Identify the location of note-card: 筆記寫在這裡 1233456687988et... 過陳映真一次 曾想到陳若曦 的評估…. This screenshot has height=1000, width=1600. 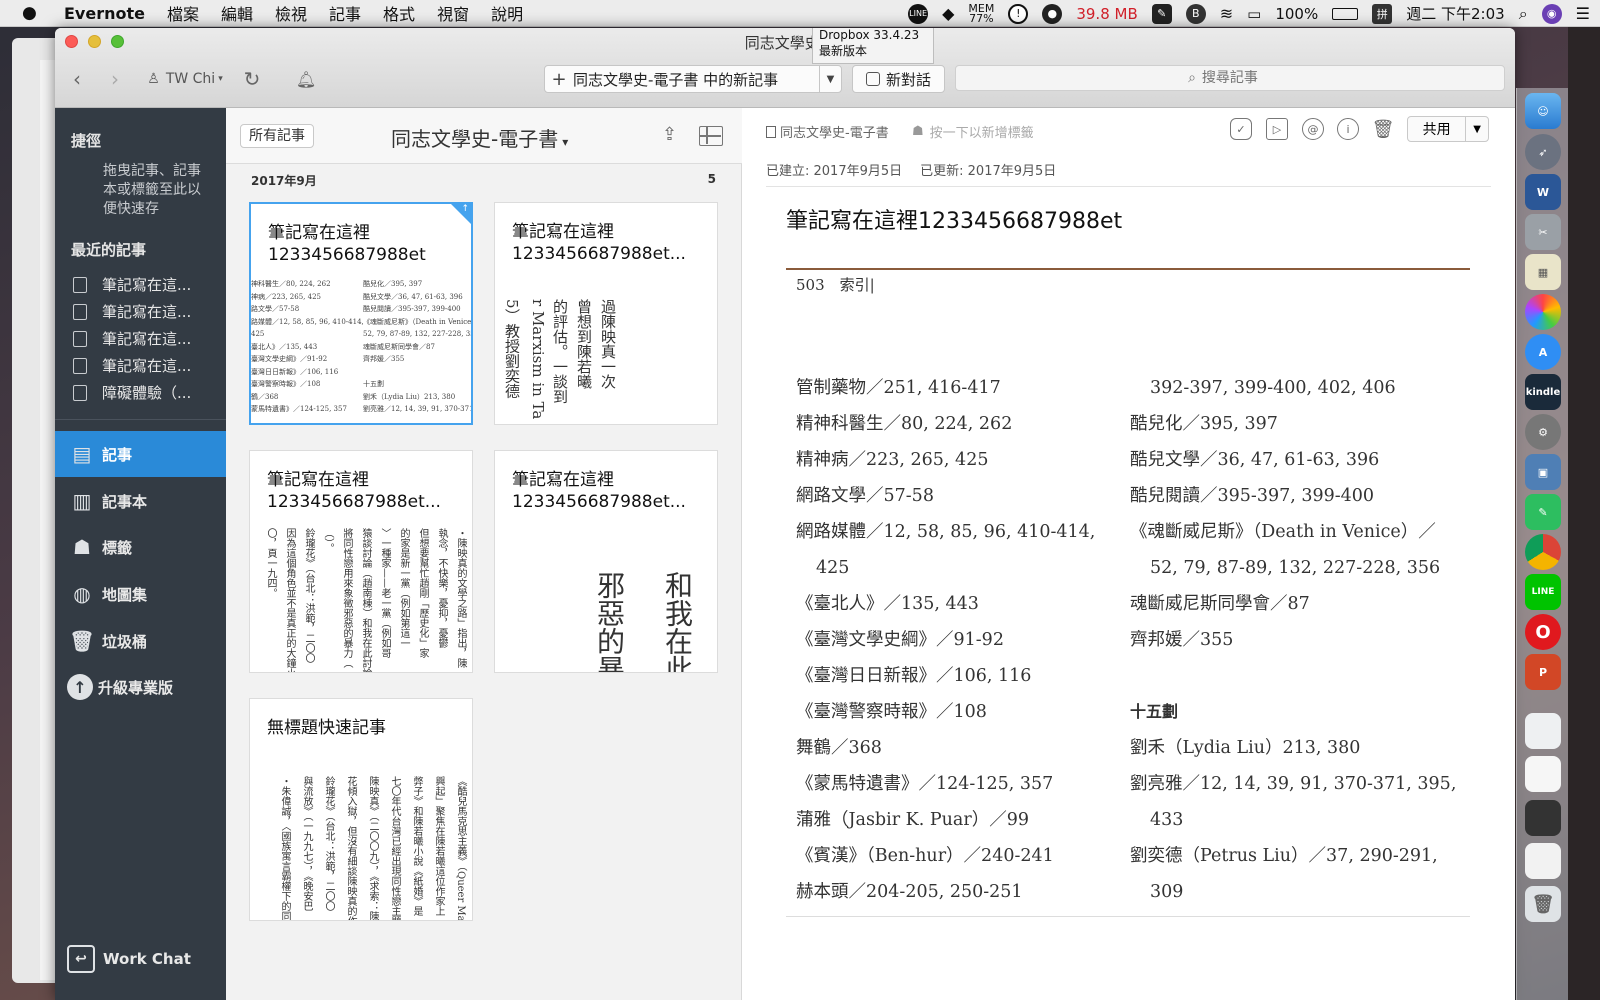
(606, 313).